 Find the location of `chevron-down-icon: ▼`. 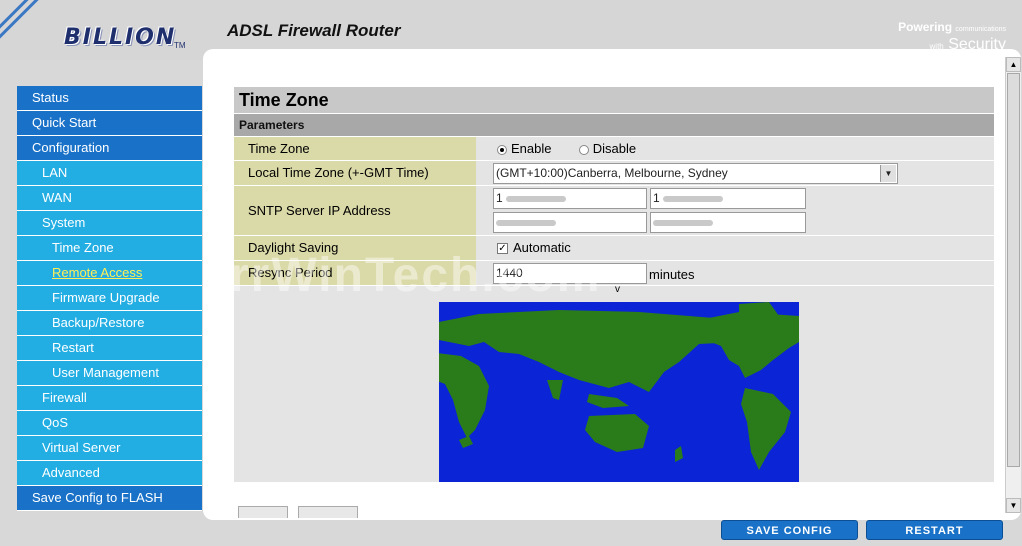

chevron-down-icon: ▼ is located at coordinates (888, 173).